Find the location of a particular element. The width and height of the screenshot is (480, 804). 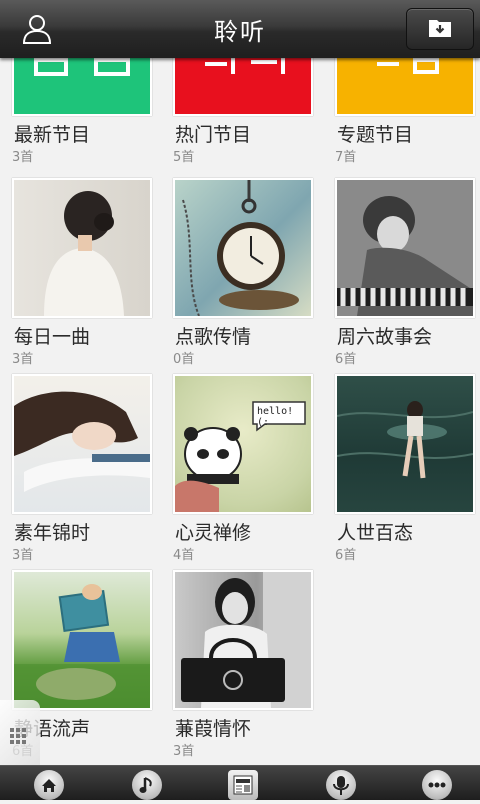

tile-name: 人世百态 is located at coordinates (375, 533).